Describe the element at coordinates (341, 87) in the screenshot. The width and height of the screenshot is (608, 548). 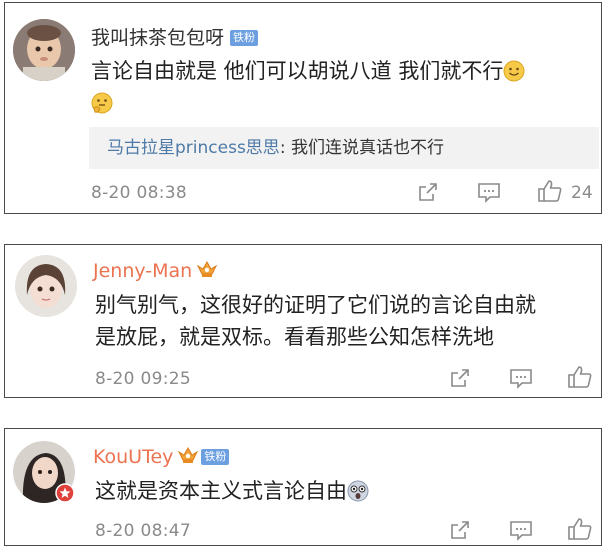
I see `comment-text: 言论自由就是 他们可以胡说八道 我们就不行` at that location.